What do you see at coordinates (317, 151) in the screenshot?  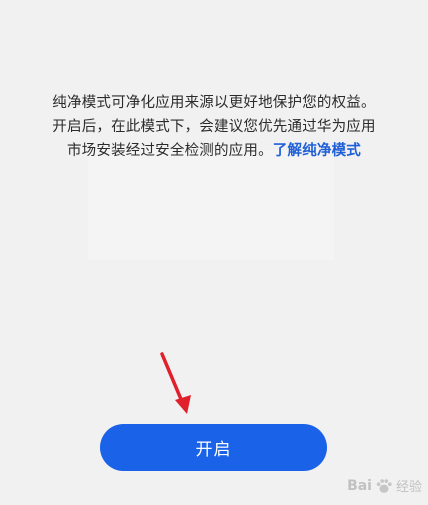 I see `learn-pure-mode-link: 了解纯净模式` at bounding box center [317, 151].